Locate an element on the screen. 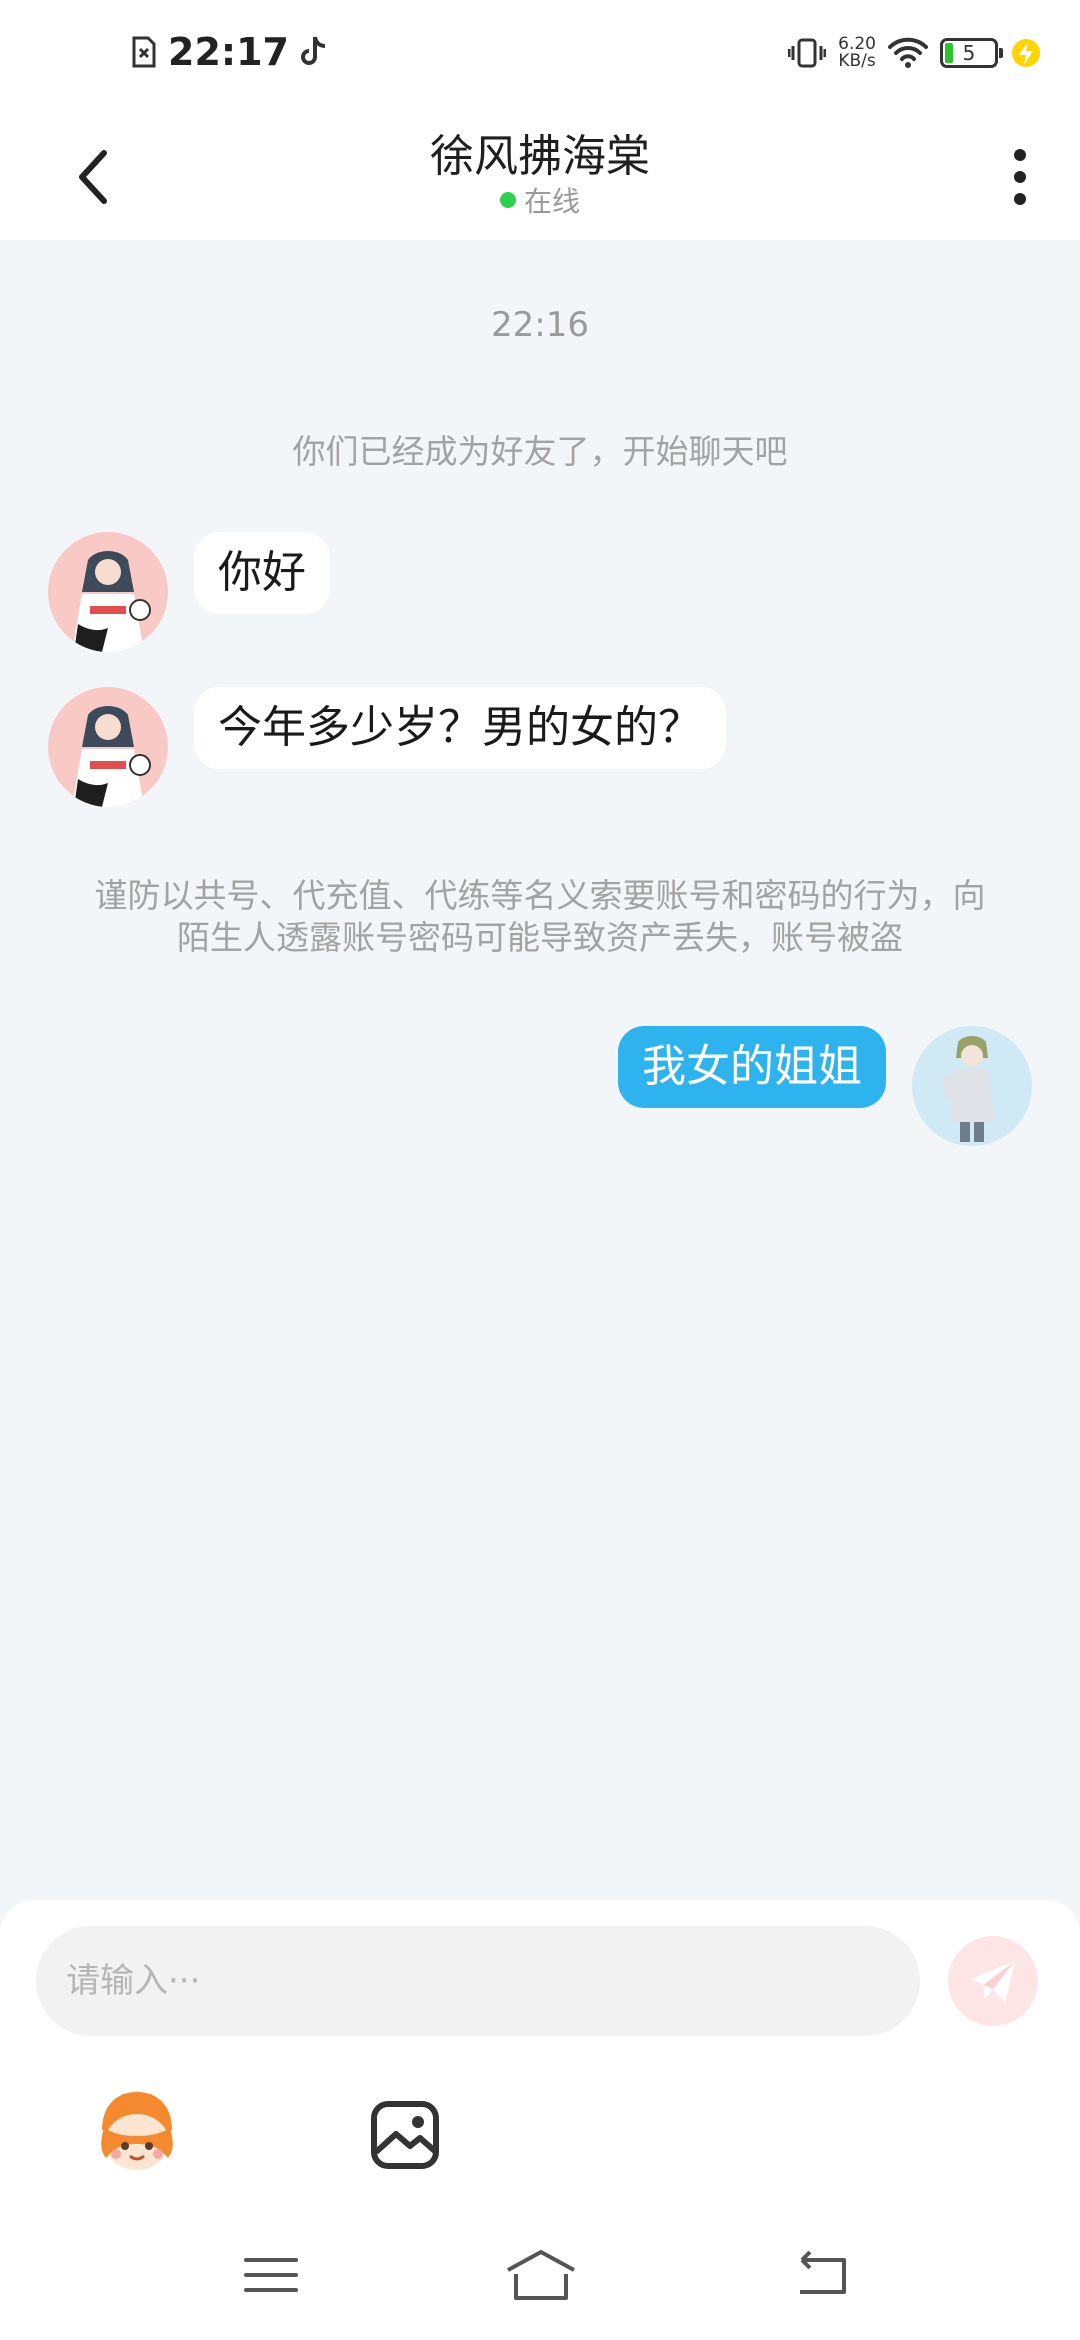  send-icon is located at coordinates (993, 1982).